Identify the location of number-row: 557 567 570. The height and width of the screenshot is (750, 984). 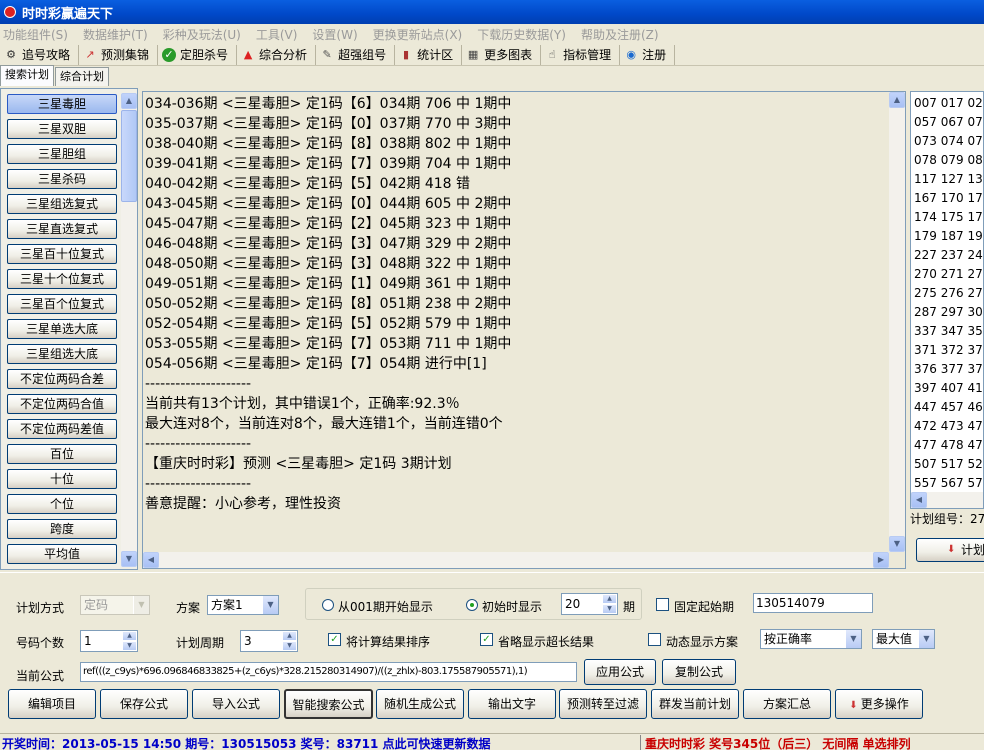
(949, 483).